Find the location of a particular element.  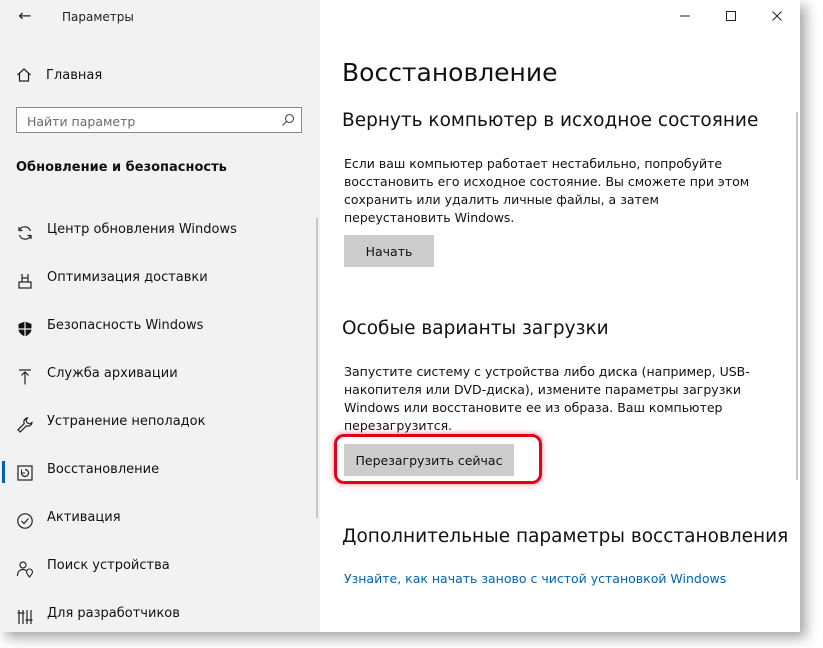

sidebar-item-windows-update: Центр обновления Windows is located at coordinates (160, 232).